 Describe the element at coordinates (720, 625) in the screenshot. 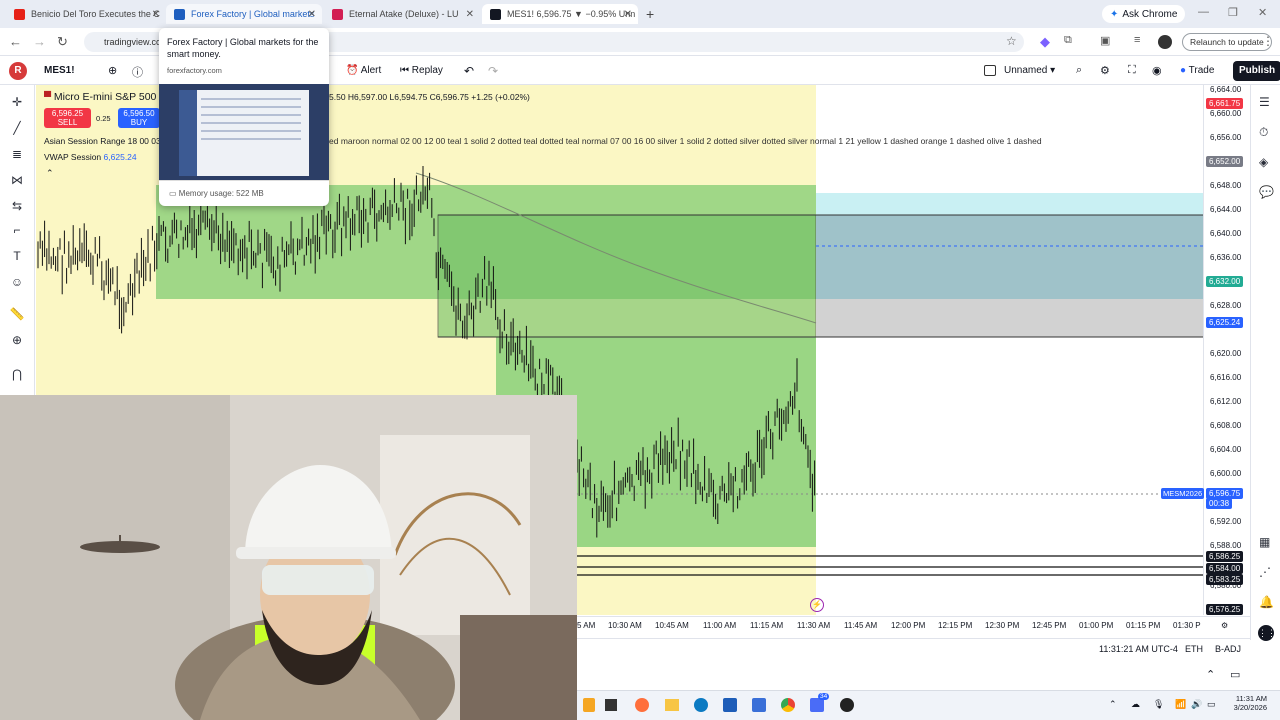

I see `time-label: 11:00 AM` at that location.